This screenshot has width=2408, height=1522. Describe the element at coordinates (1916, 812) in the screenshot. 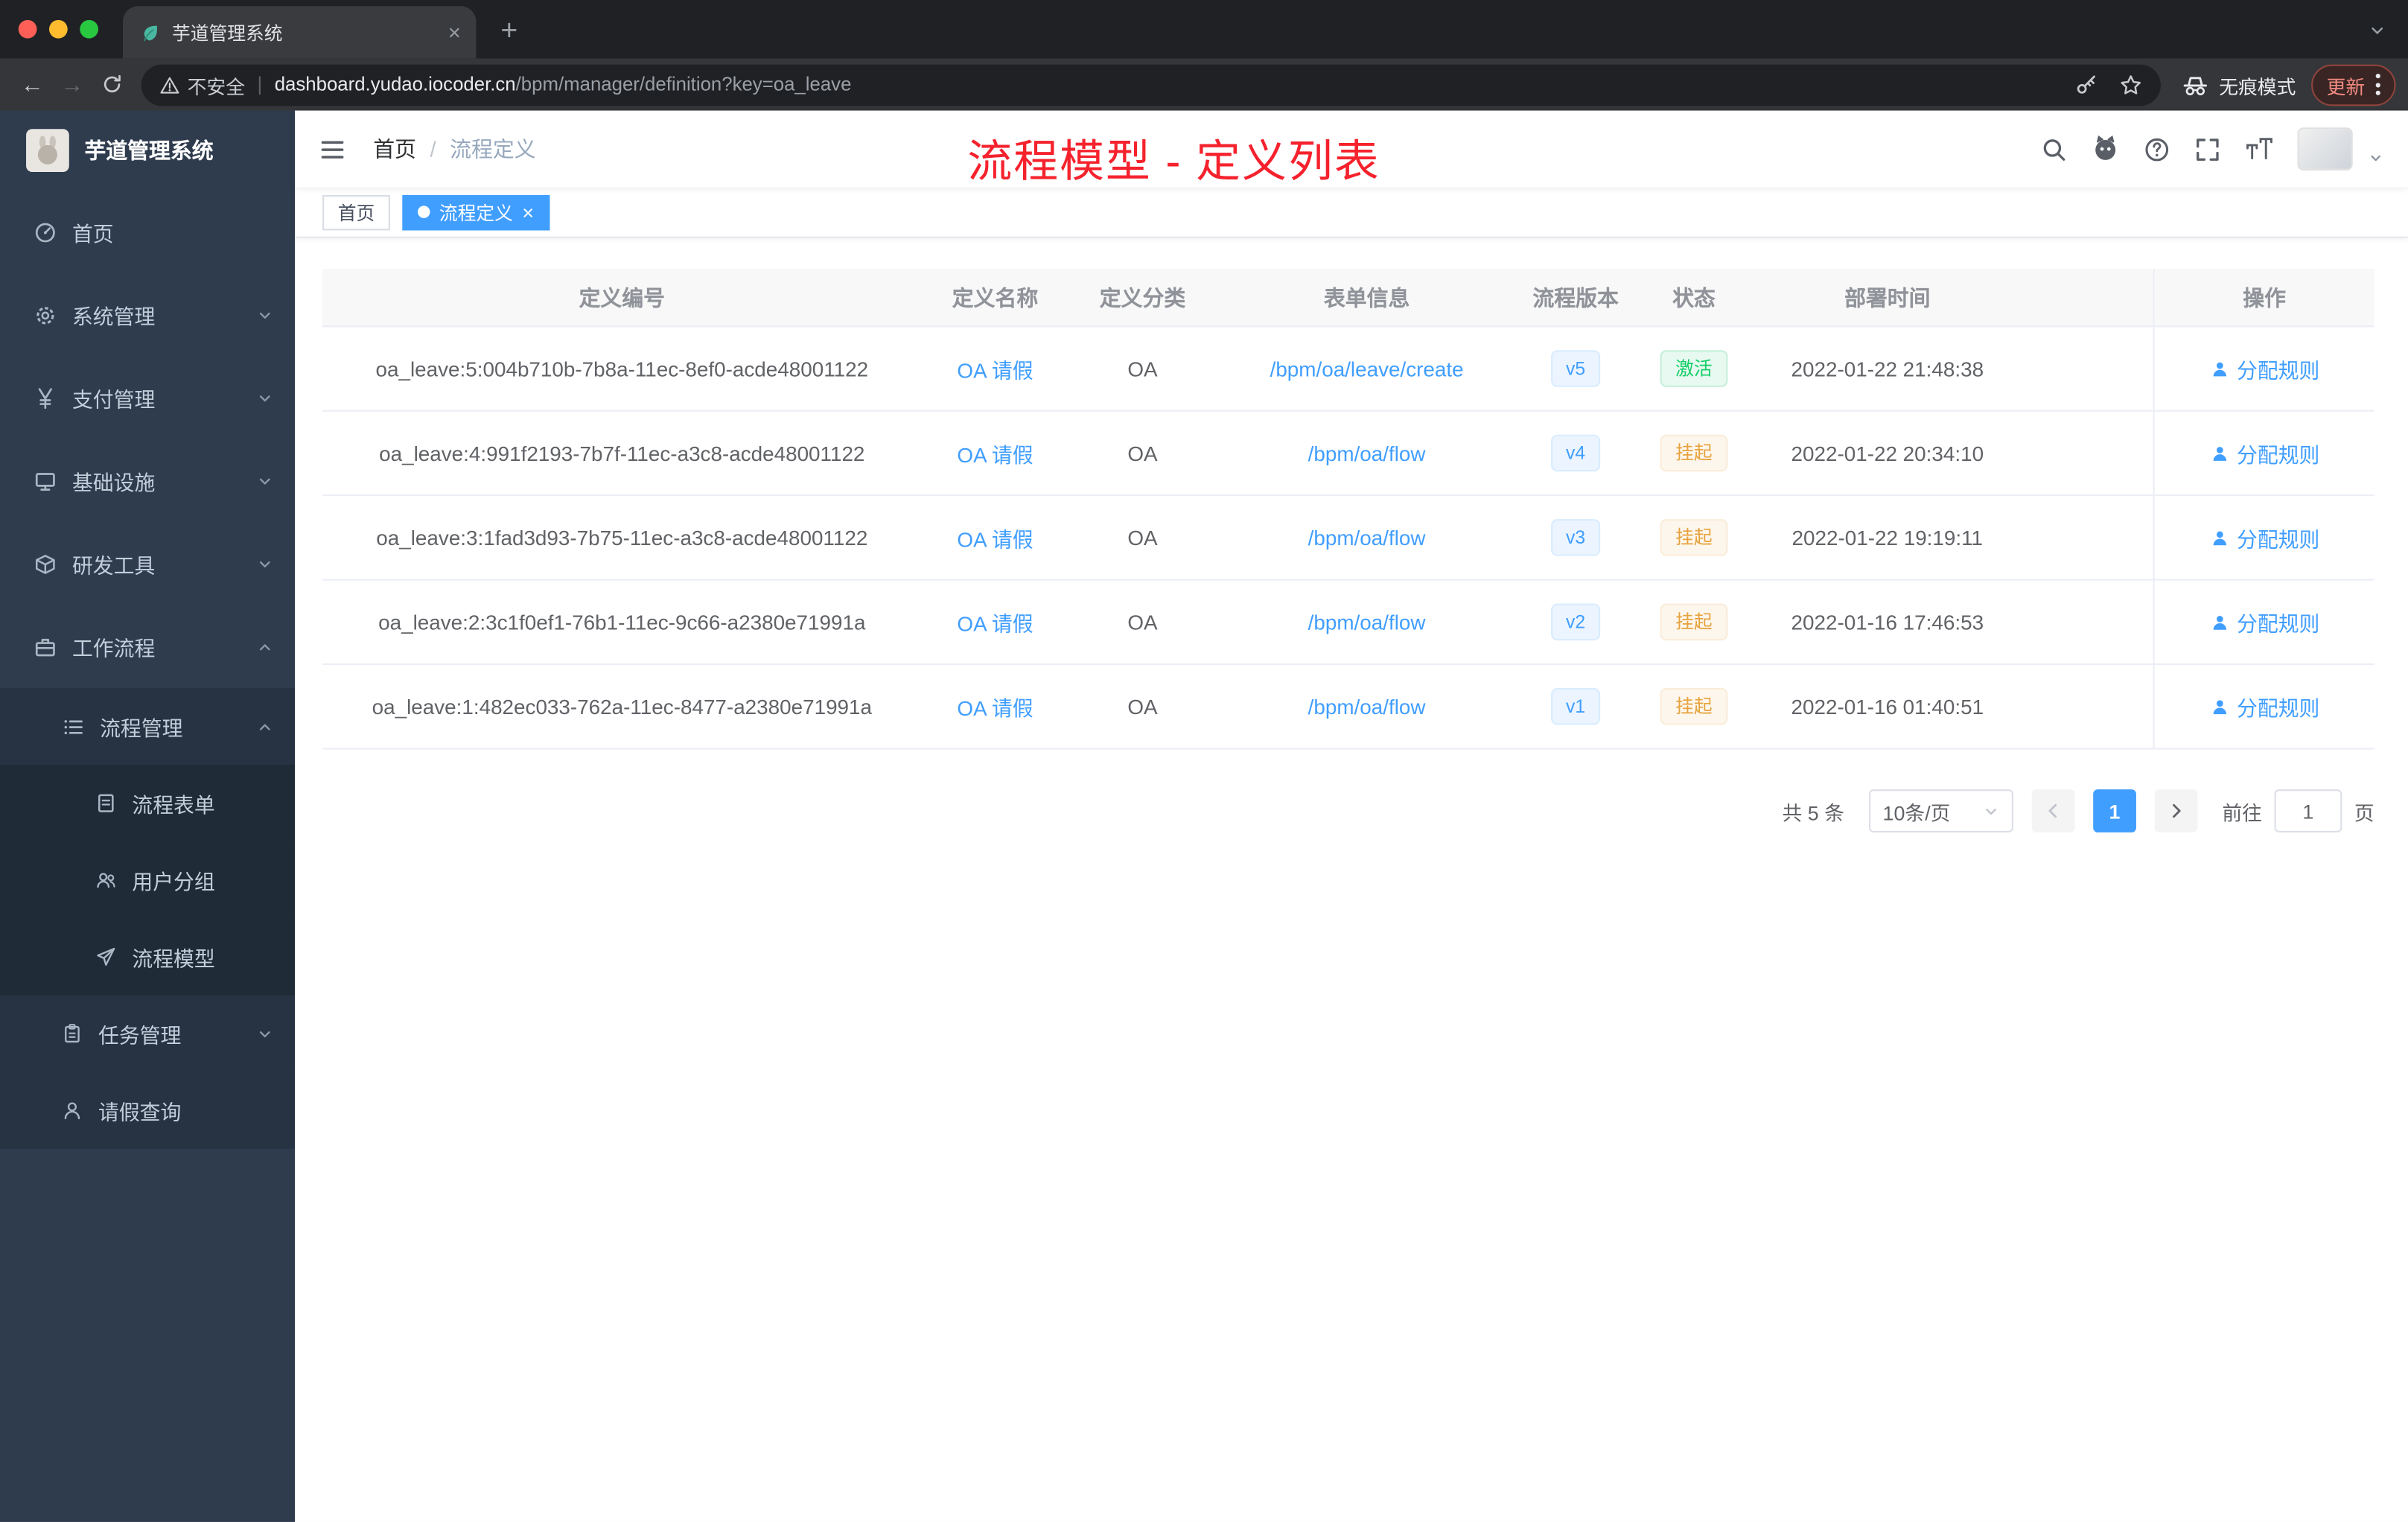

I see `page-size-value: 10条/页` at that location.